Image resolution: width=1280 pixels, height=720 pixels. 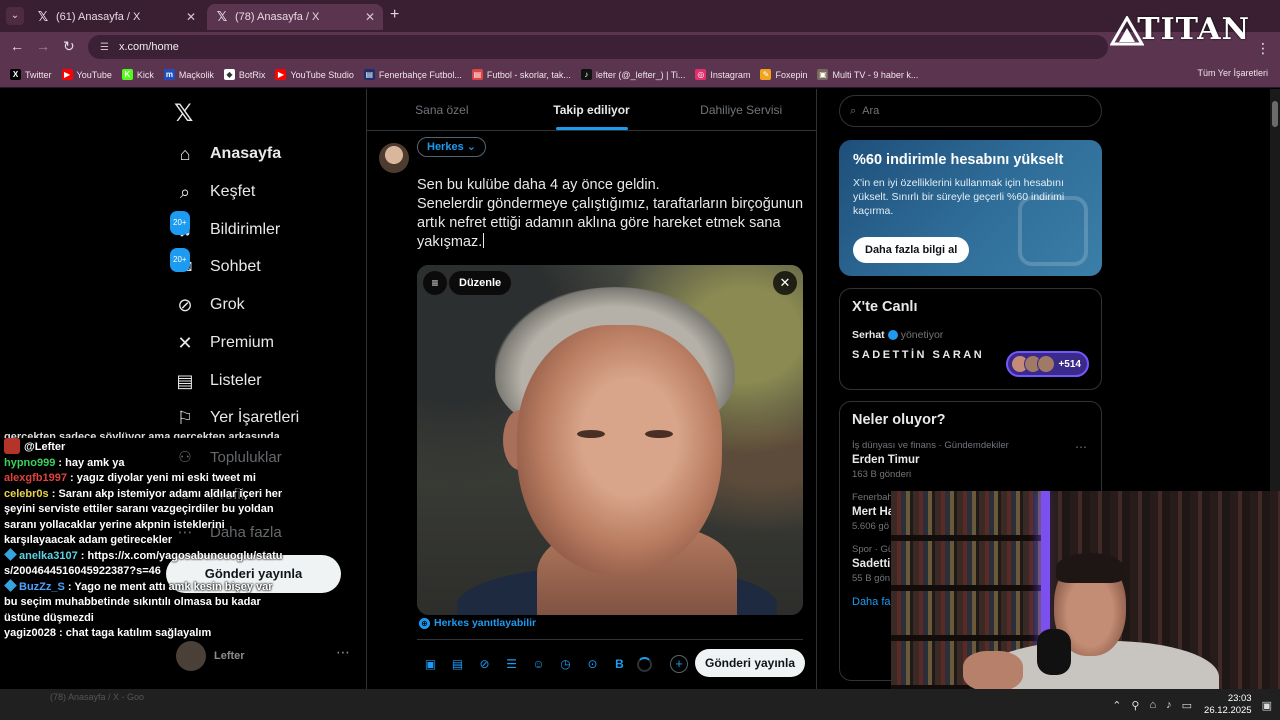 What do you see at coordinates (116, 17) in the screenshot?
I see `browser-tab-1: 𝕏 (61) Anasayfa / X ✕` at bounding box center [116, 17].